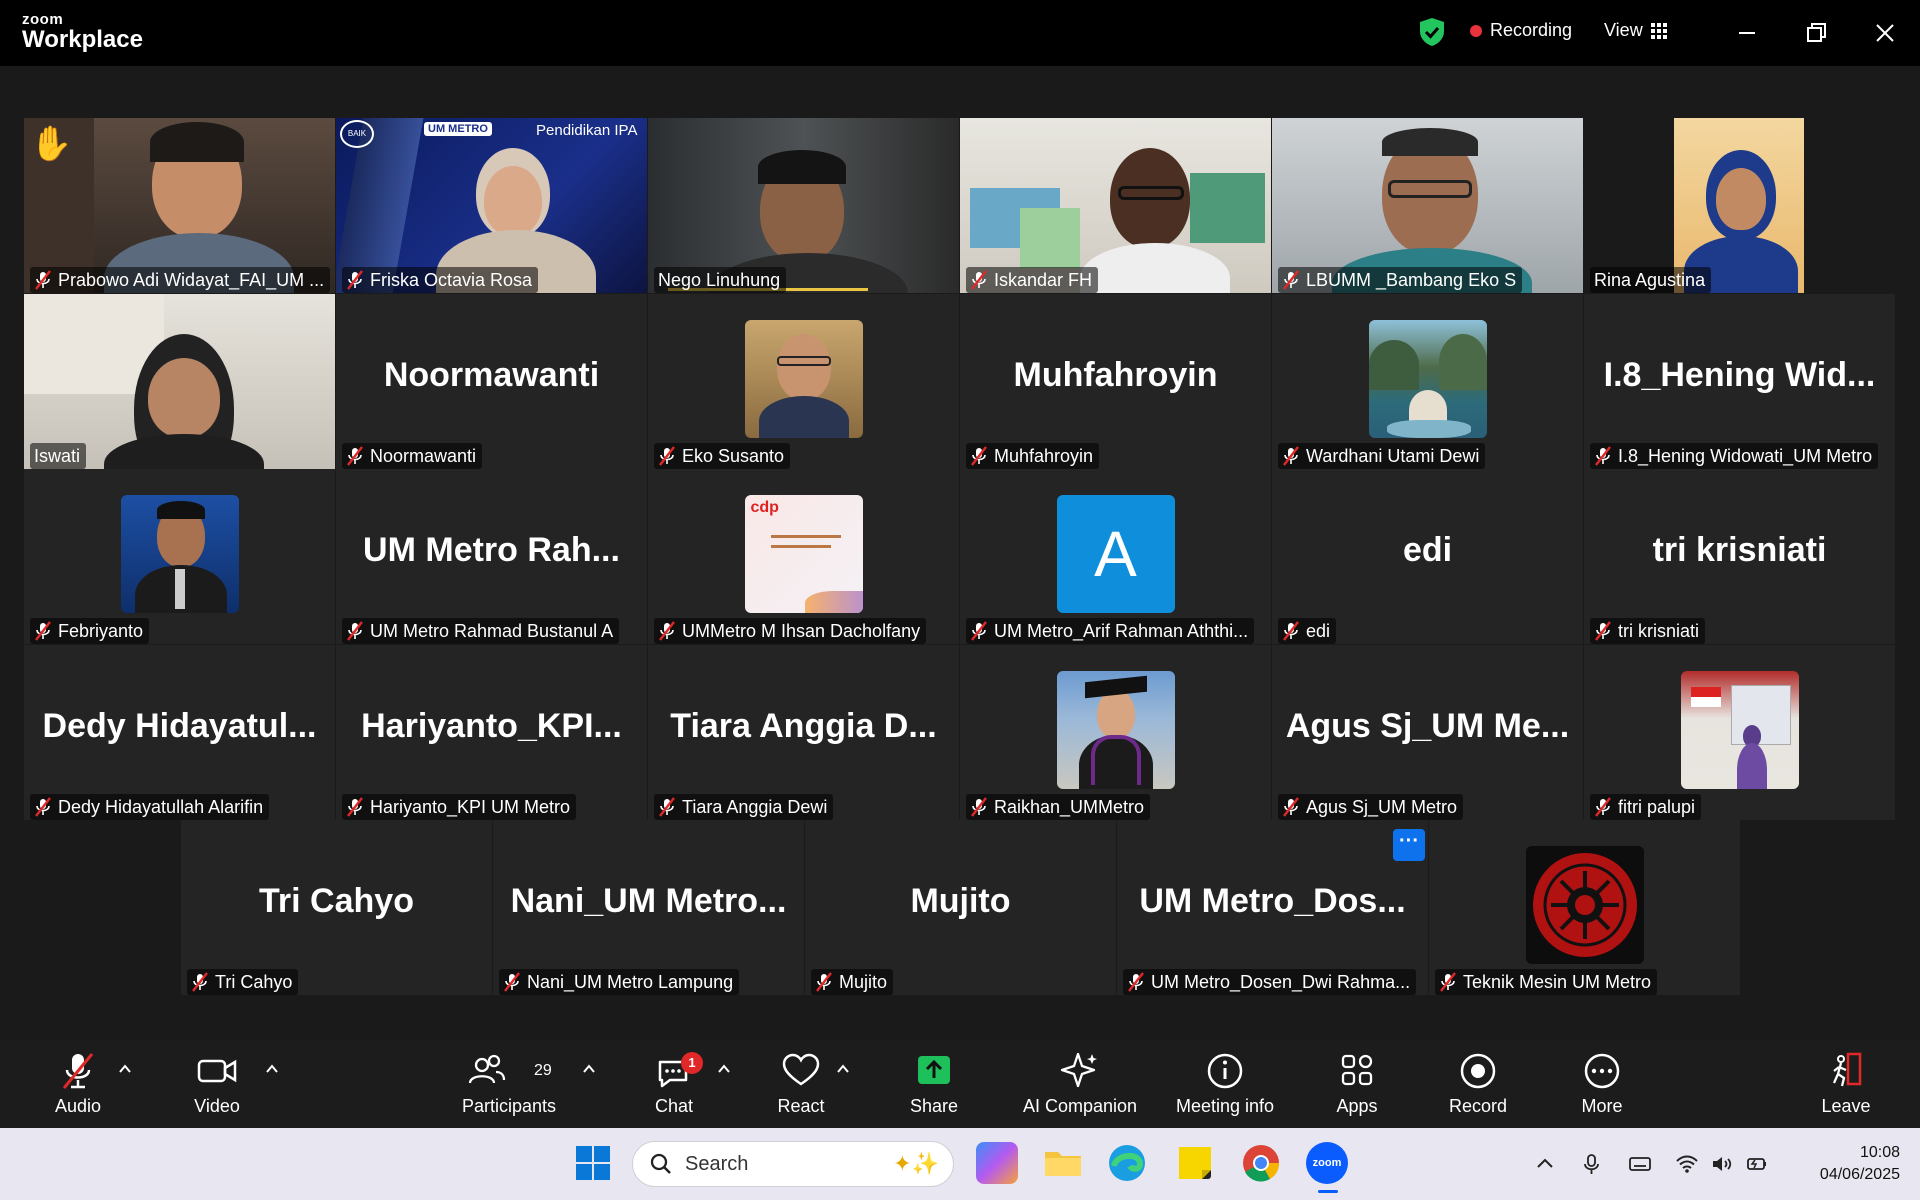  What do you see at coordinates (803, 556) in the screenshot?
I see `participant-tile: cdp UMMetro M Ihsan Dacholfany` at bounding box center [803, 556].